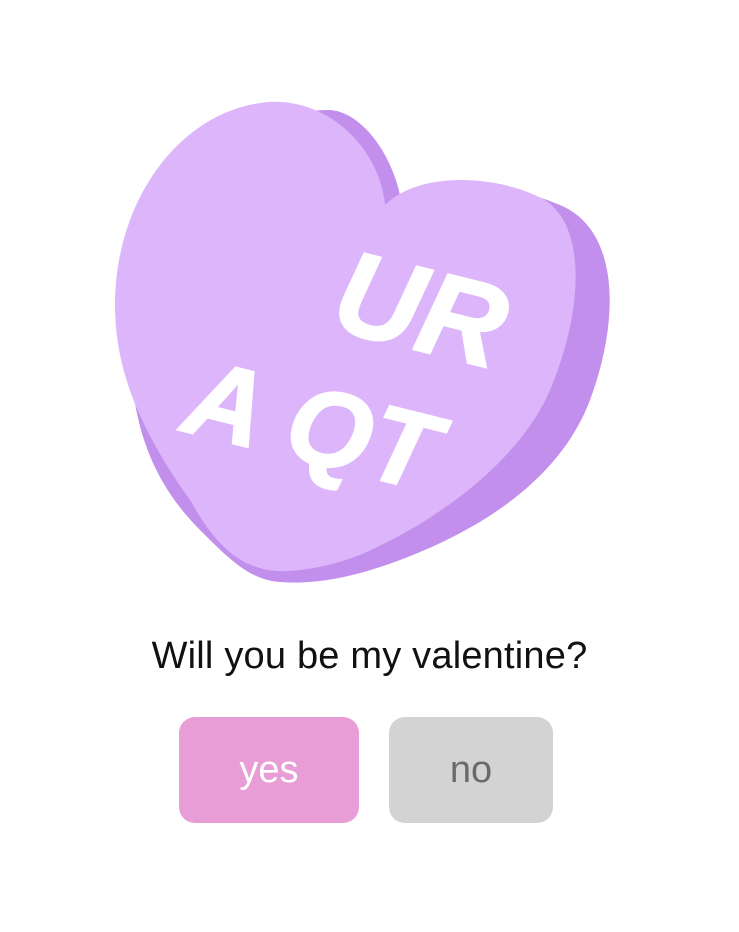 The image size is (739, 932). What do you see at coordinates (369, 656) in the screenshot?
I see `valentine-question: Will you be my valentine?` at bounding box center [369, 656].